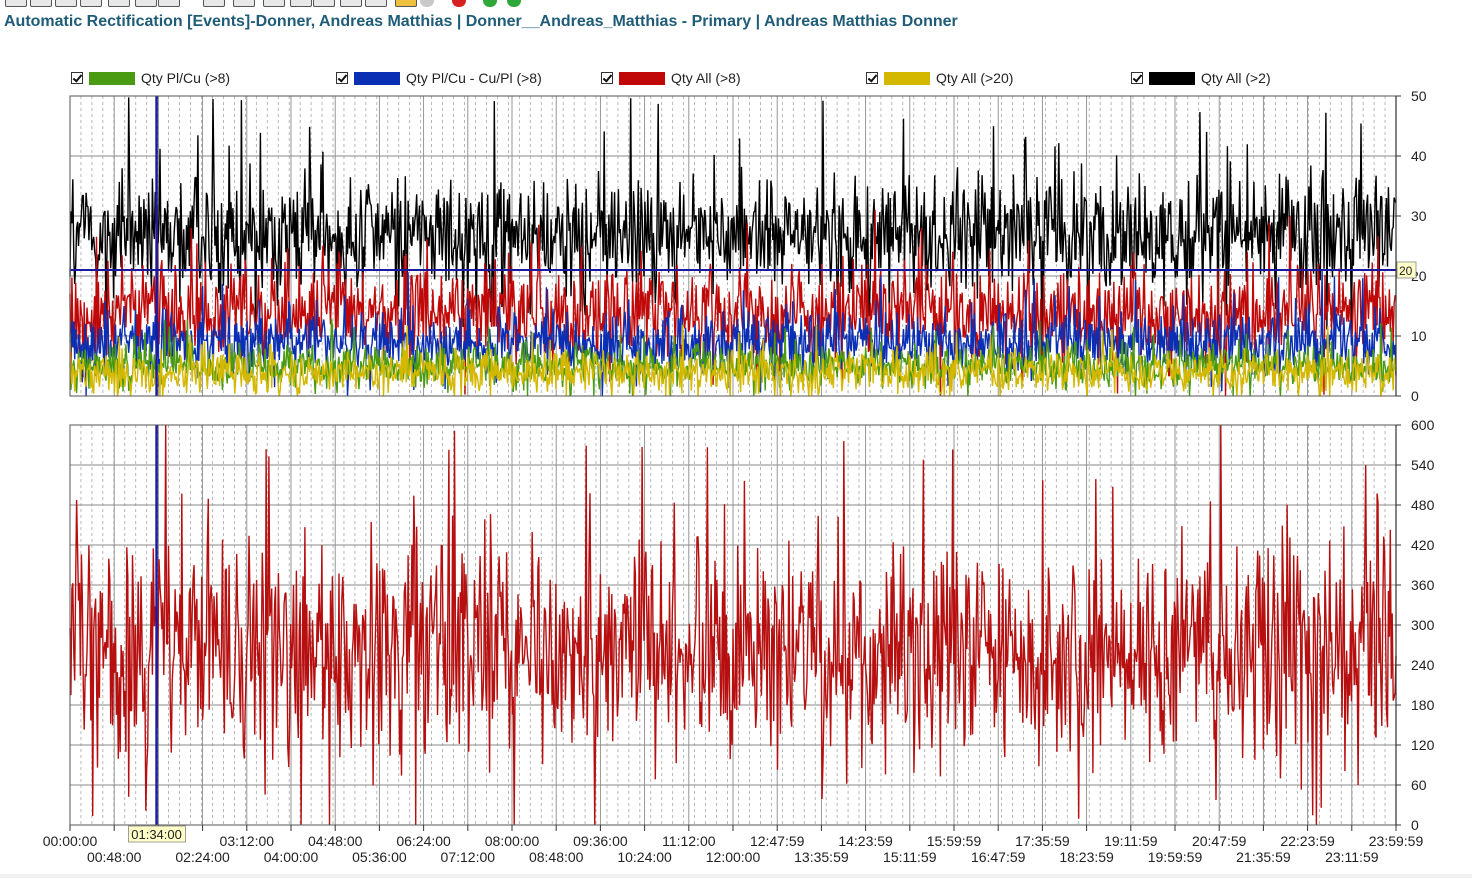  What do you see at coordinates (1423, 745) in the screenshot?
I see `y-tick-label: 120` at bounding box center [1423, 745].